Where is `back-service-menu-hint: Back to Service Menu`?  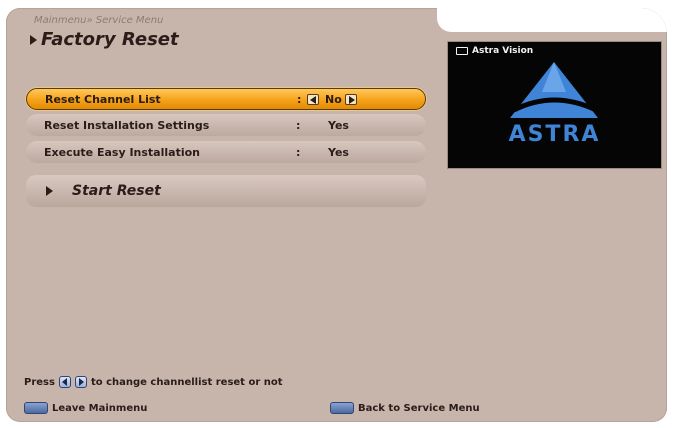
back-service-menu-hint: Back to Service Menu is located at coordinates (405, 408).